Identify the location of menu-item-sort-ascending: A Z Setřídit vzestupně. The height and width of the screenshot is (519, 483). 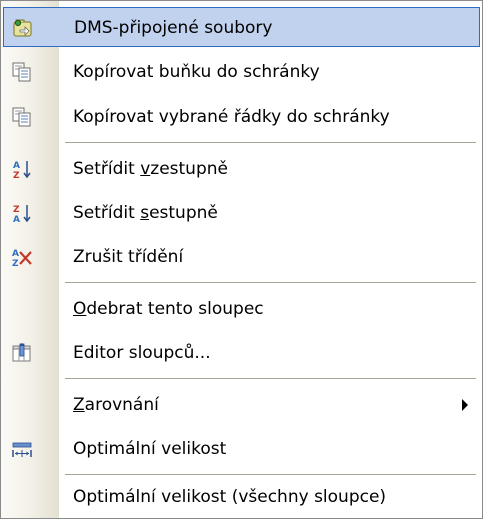
(241, 169).